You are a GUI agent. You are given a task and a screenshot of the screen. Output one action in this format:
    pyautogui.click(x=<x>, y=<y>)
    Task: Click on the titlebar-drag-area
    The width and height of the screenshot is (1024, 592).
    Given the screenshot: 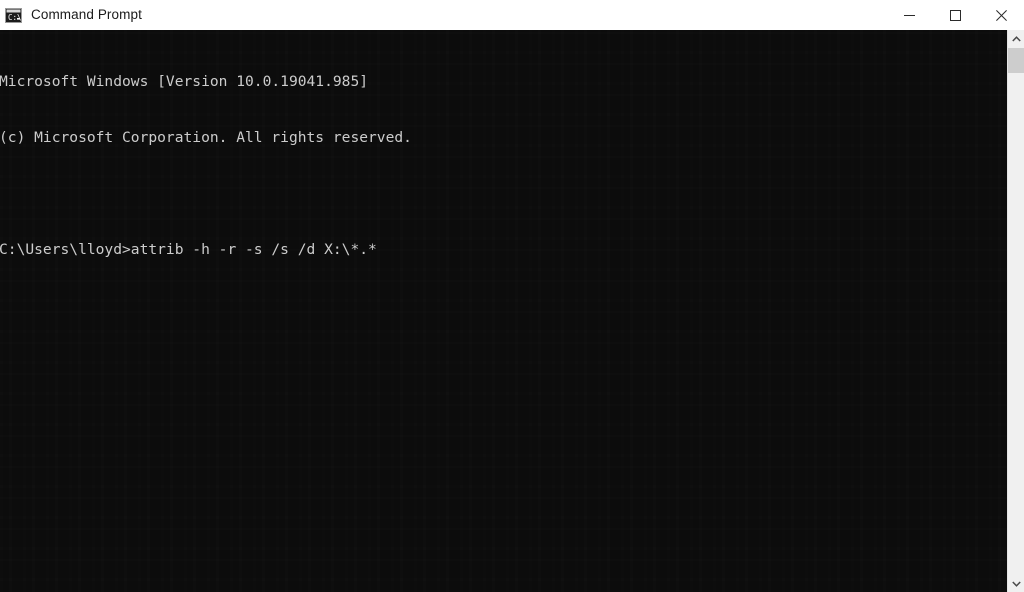 What is the action you would take?
    pyautogui.click(x=514, y=15)
    